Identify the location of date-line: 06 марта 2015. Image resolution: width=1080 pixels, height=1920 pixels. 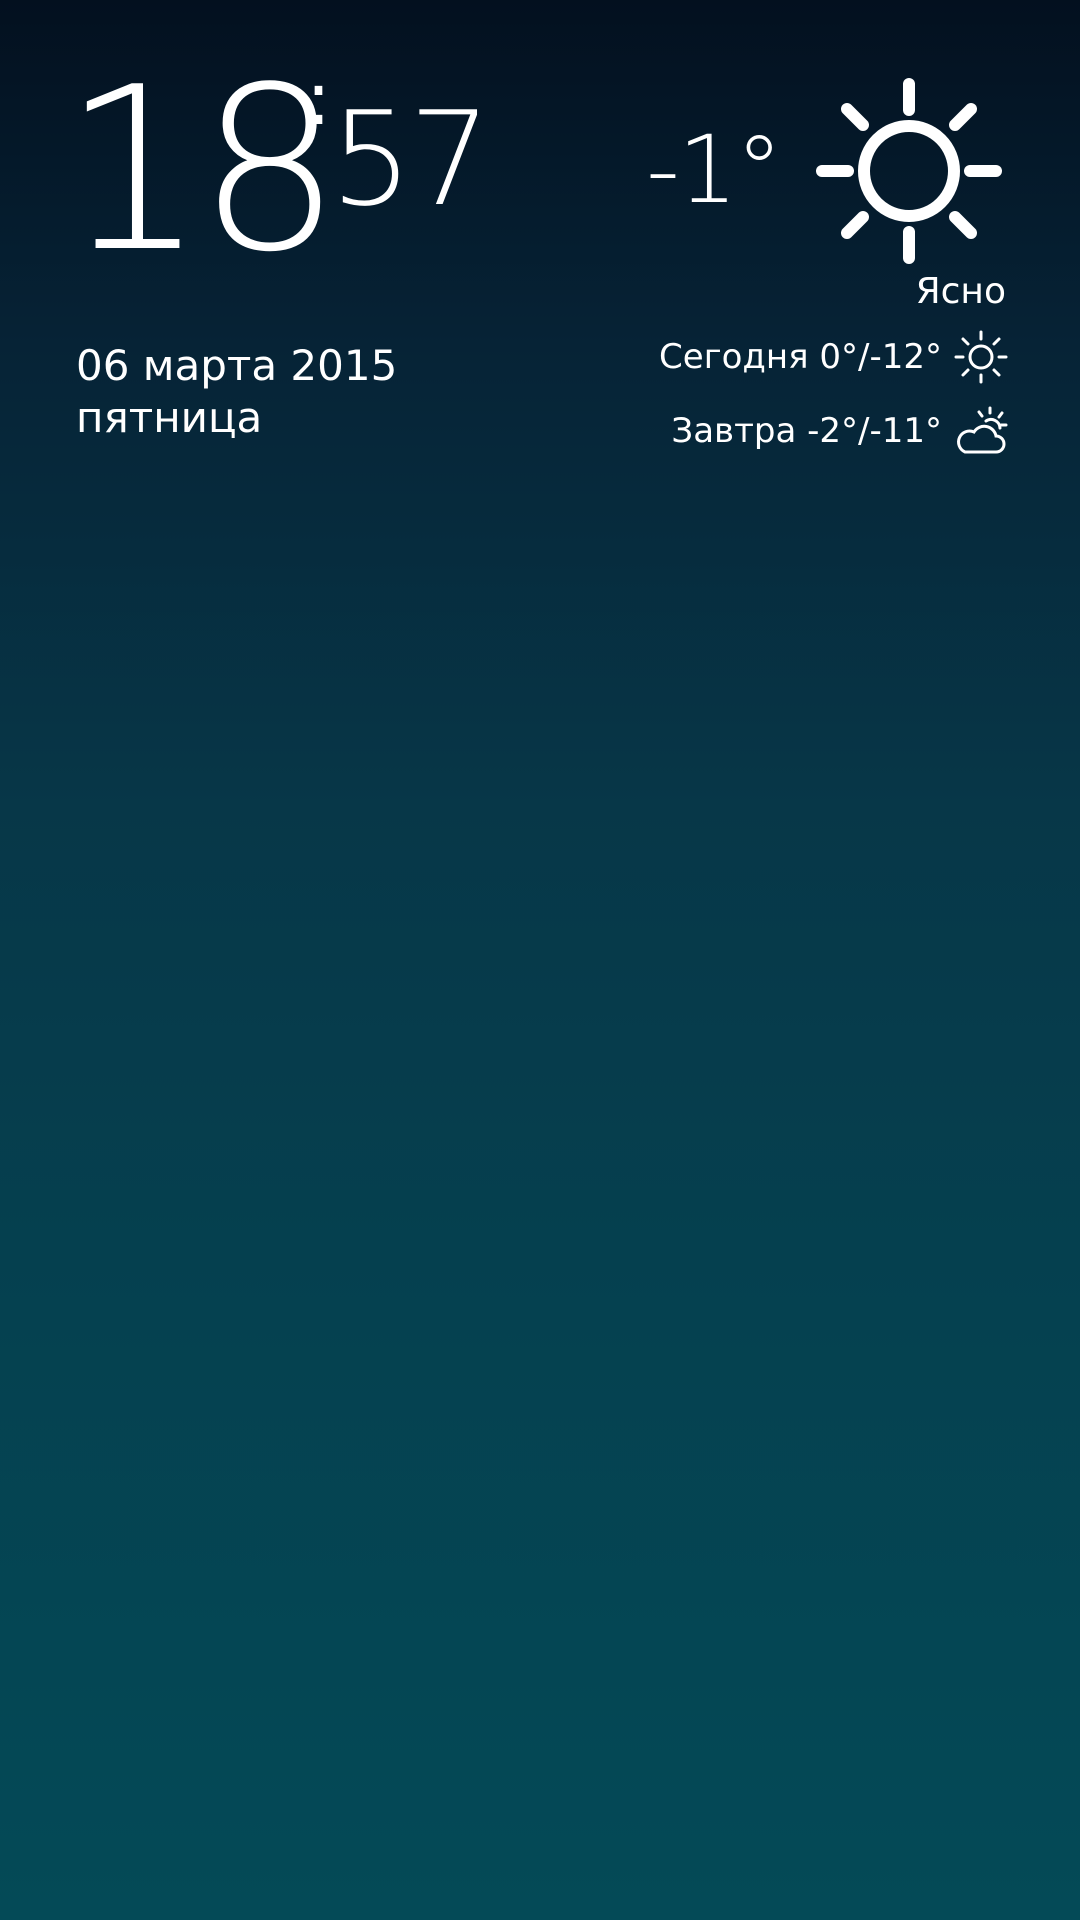
(237, 365).